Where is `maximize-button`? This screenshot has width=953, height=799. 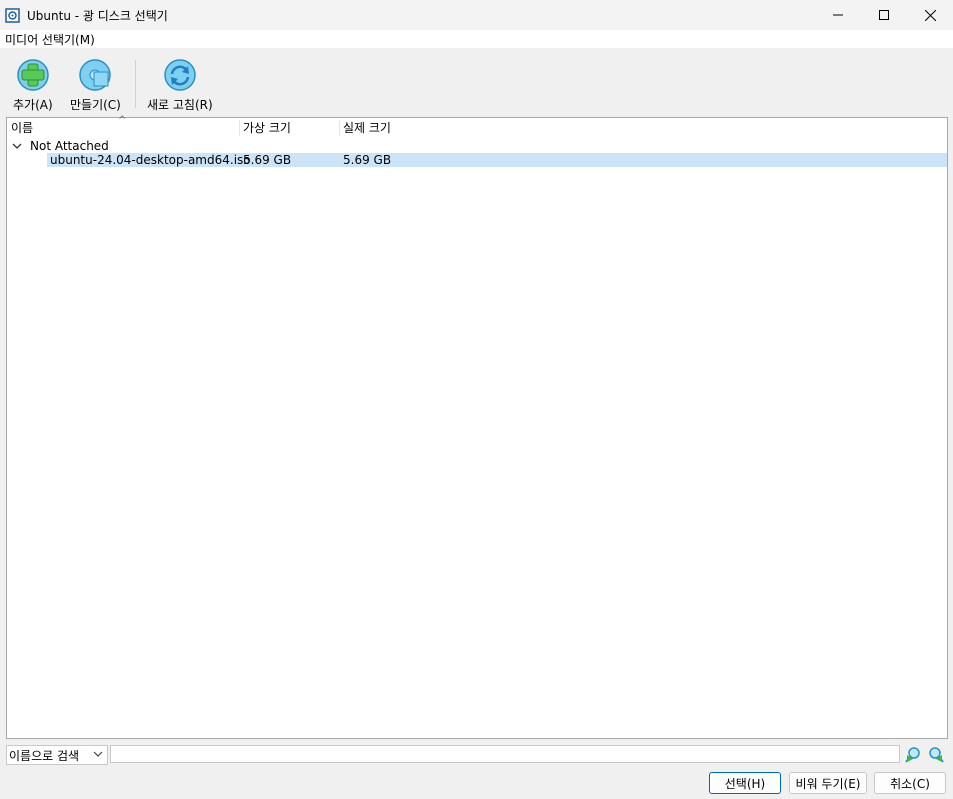 maximize-button is located at coordinates (884, 15).